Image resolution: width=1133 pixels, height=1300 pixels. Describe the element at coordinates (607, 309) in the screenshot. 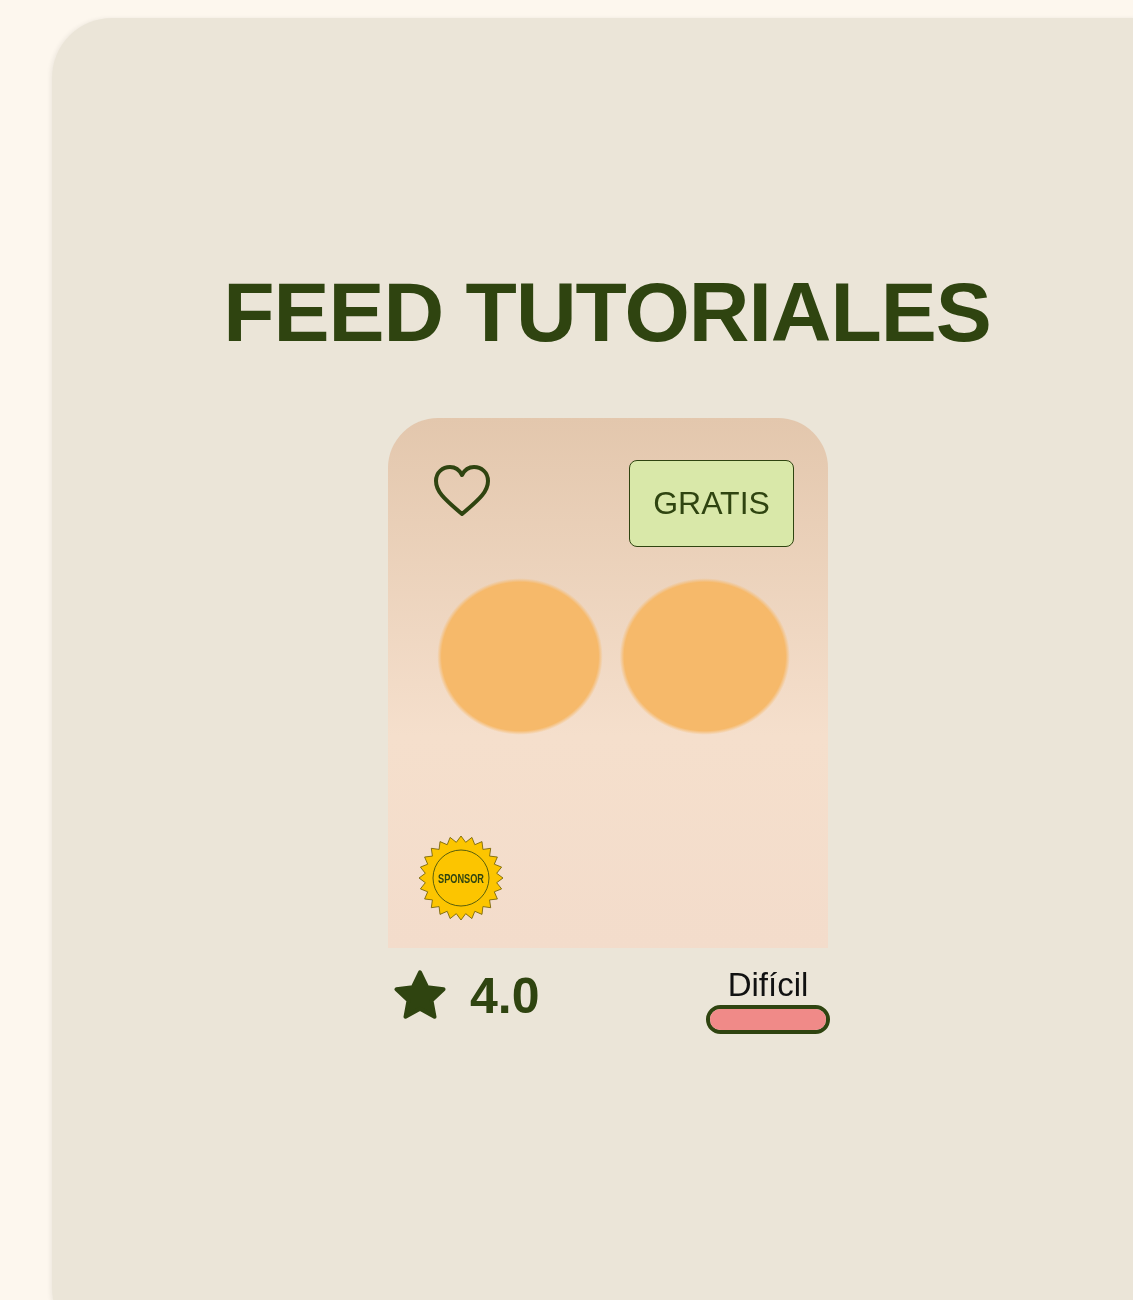

I see `page-title: FEED TUTORIALES` at that location.